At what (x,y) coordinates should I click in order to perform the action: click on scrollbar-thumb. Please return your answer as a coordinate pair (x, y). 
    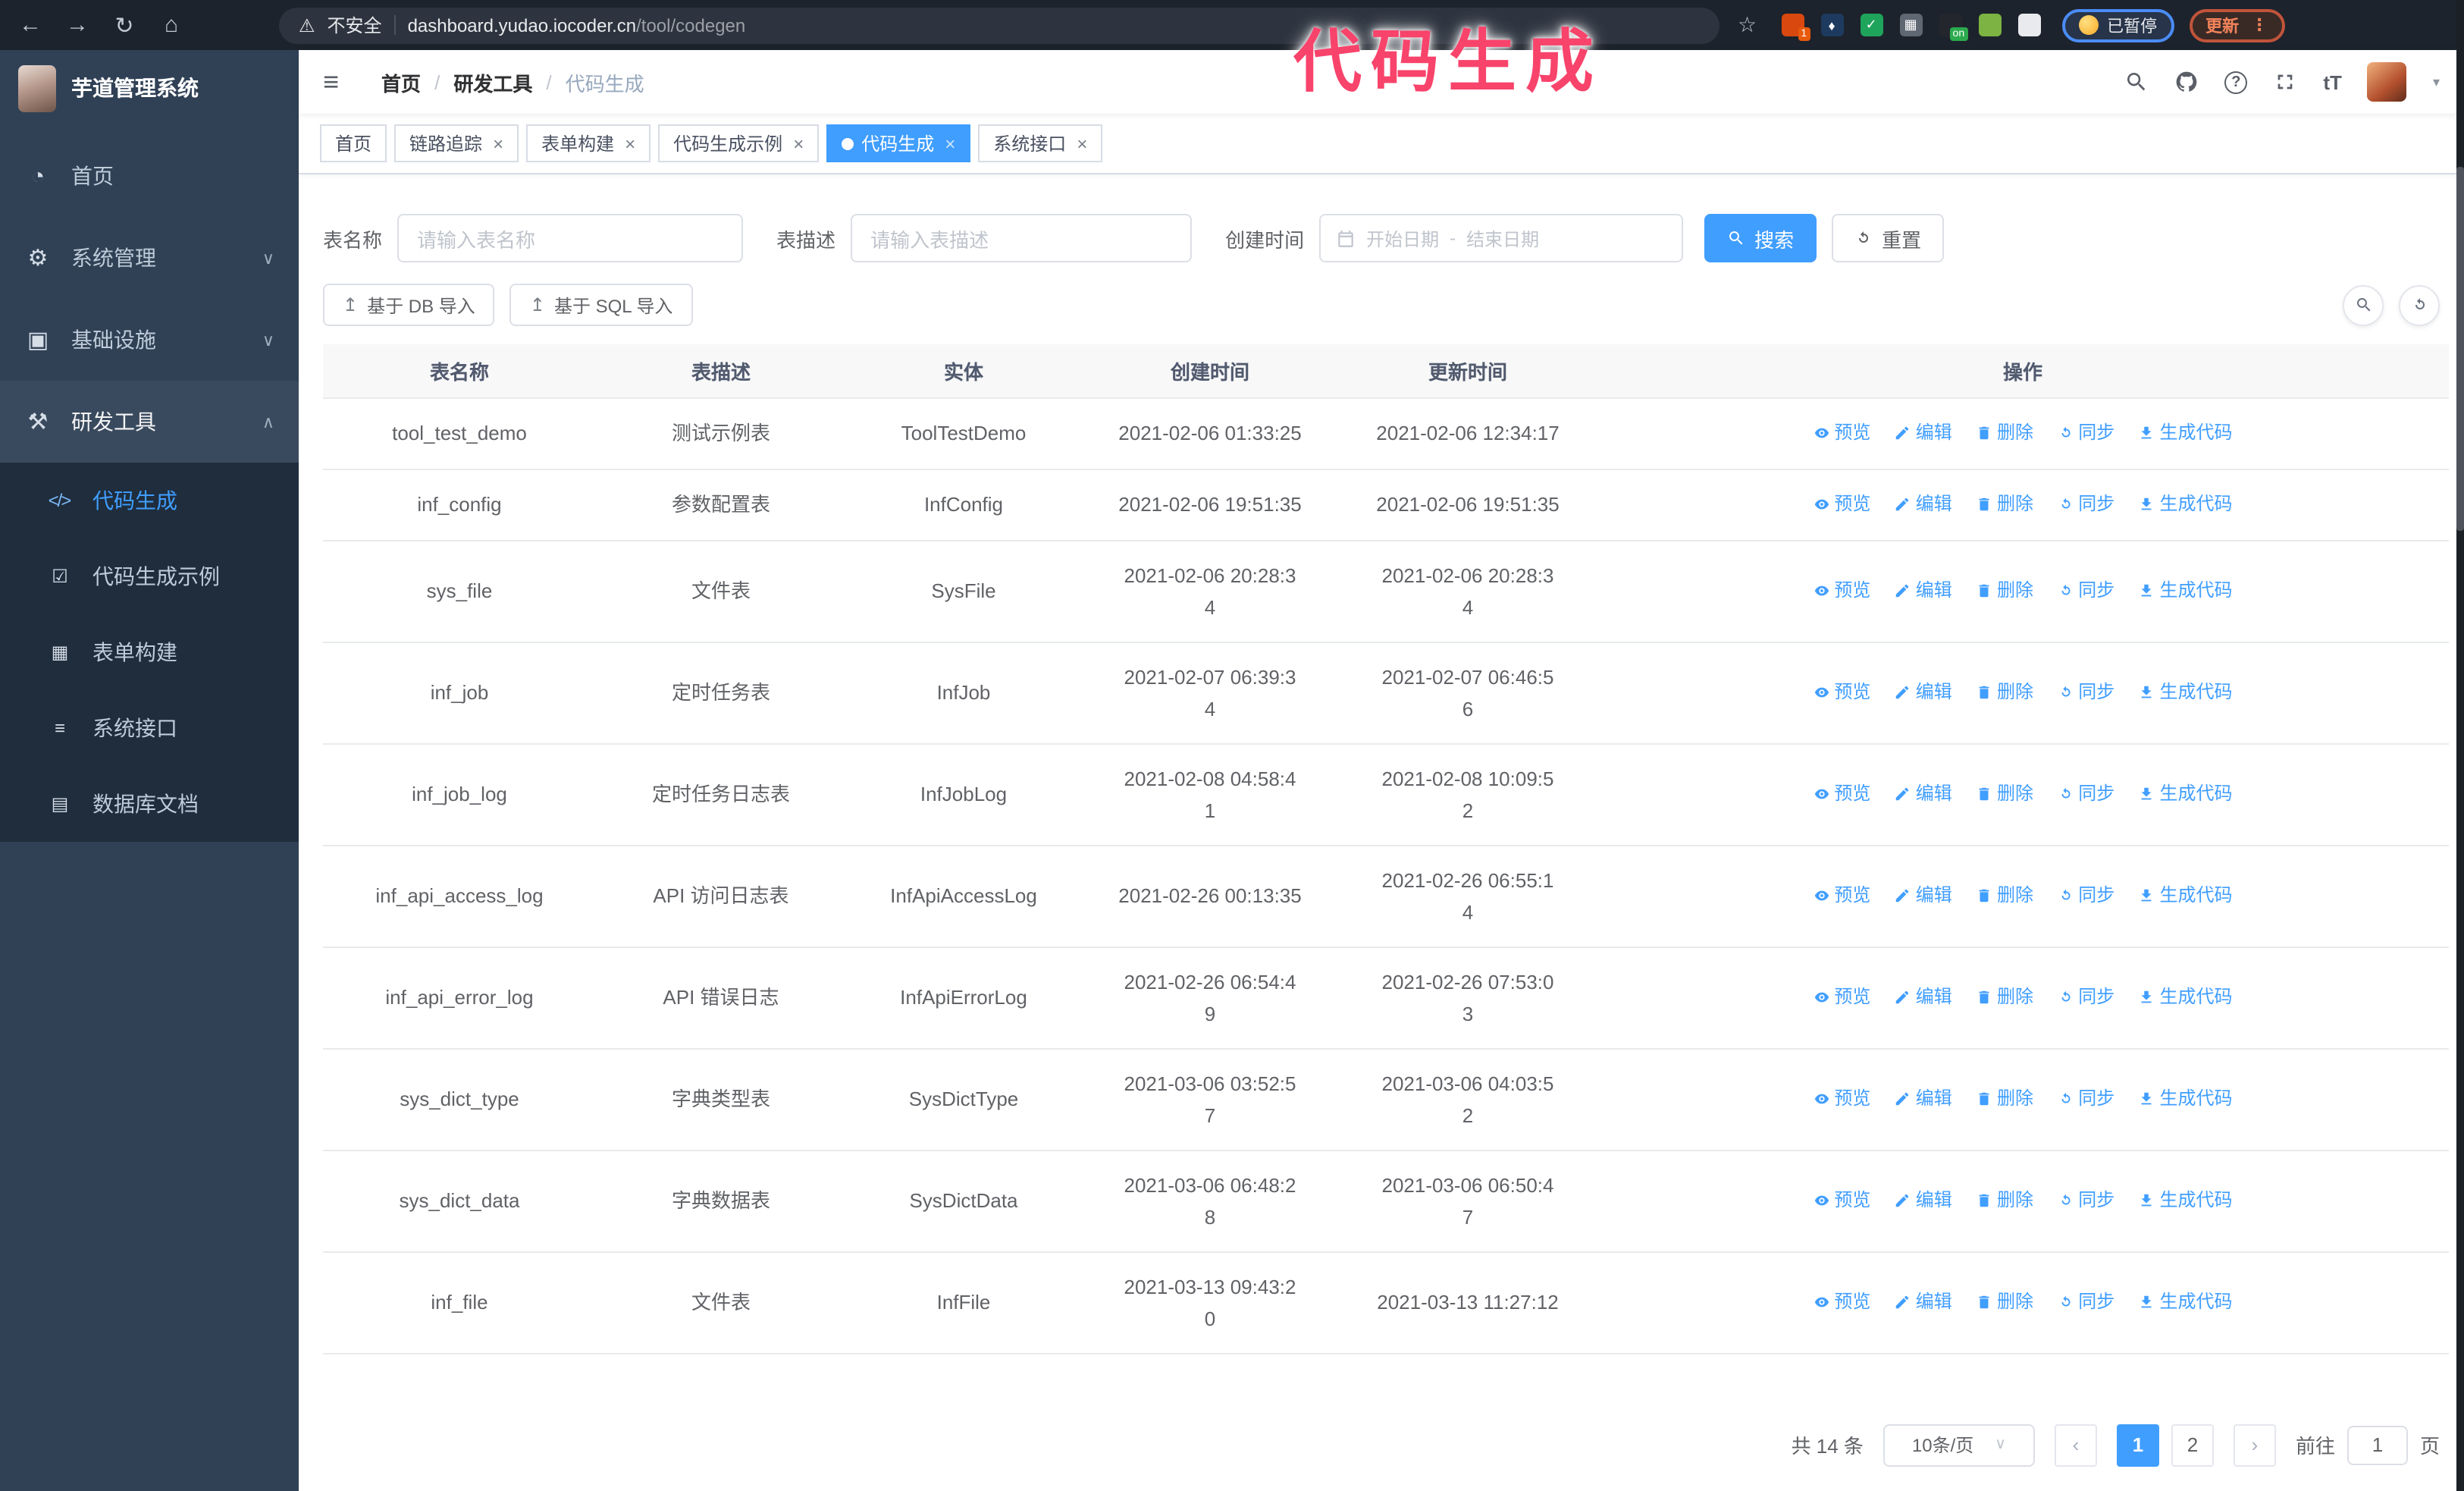
    Looking at the image, I should click on (2460, 349).